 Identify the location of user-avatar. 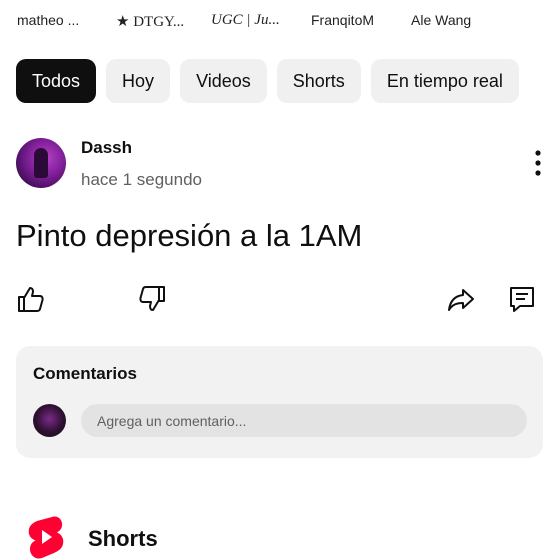
(49, 420).